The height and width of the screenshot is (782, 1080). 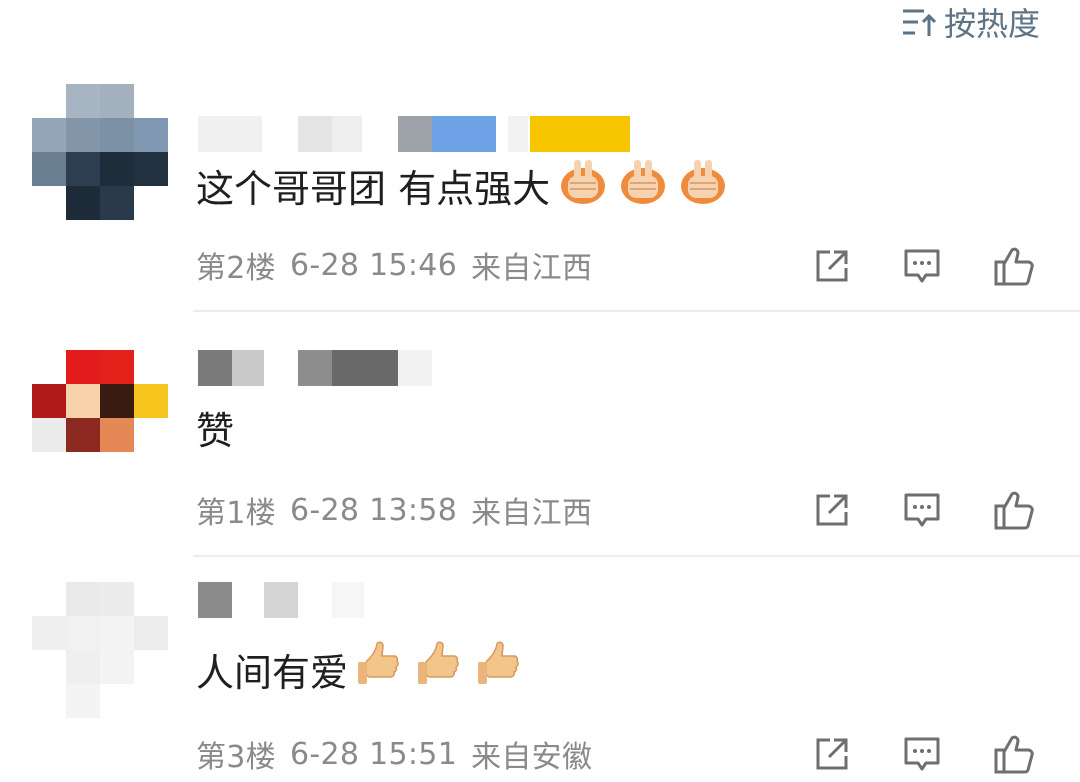 What do you see at coordinates (236, 757) in the screenshot?
I see `floor-number: 第3楼` at bounding box center [236, 757].